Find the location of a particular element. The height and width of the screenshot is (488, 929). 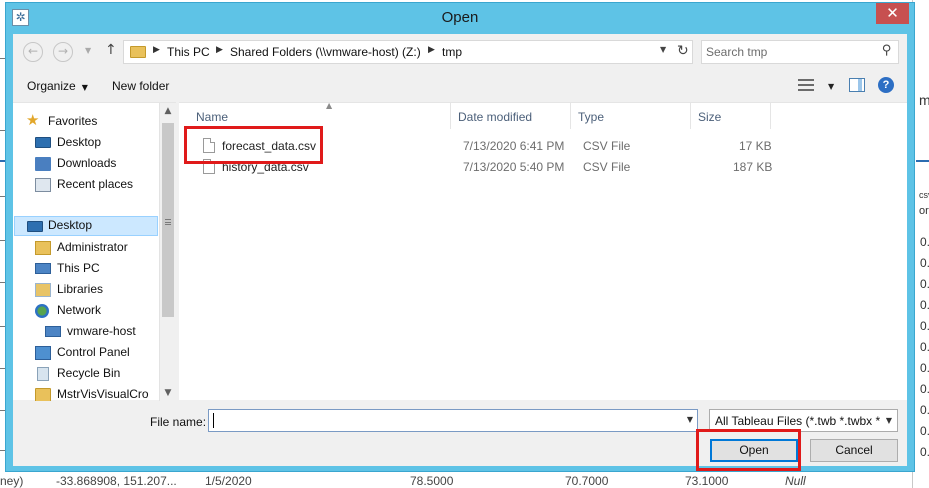

breadcrumb-tmp: tmp is located at coordinates (452, 52).